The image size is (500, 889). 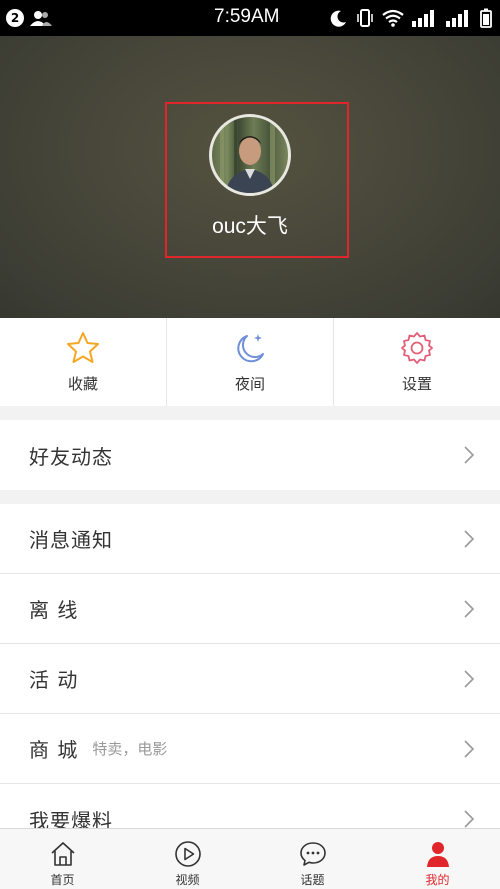 What do you see at coordinates (54, 750) in the screenshot?
I see `menu-item-label: 商 城` at bounding box center [54, 750].